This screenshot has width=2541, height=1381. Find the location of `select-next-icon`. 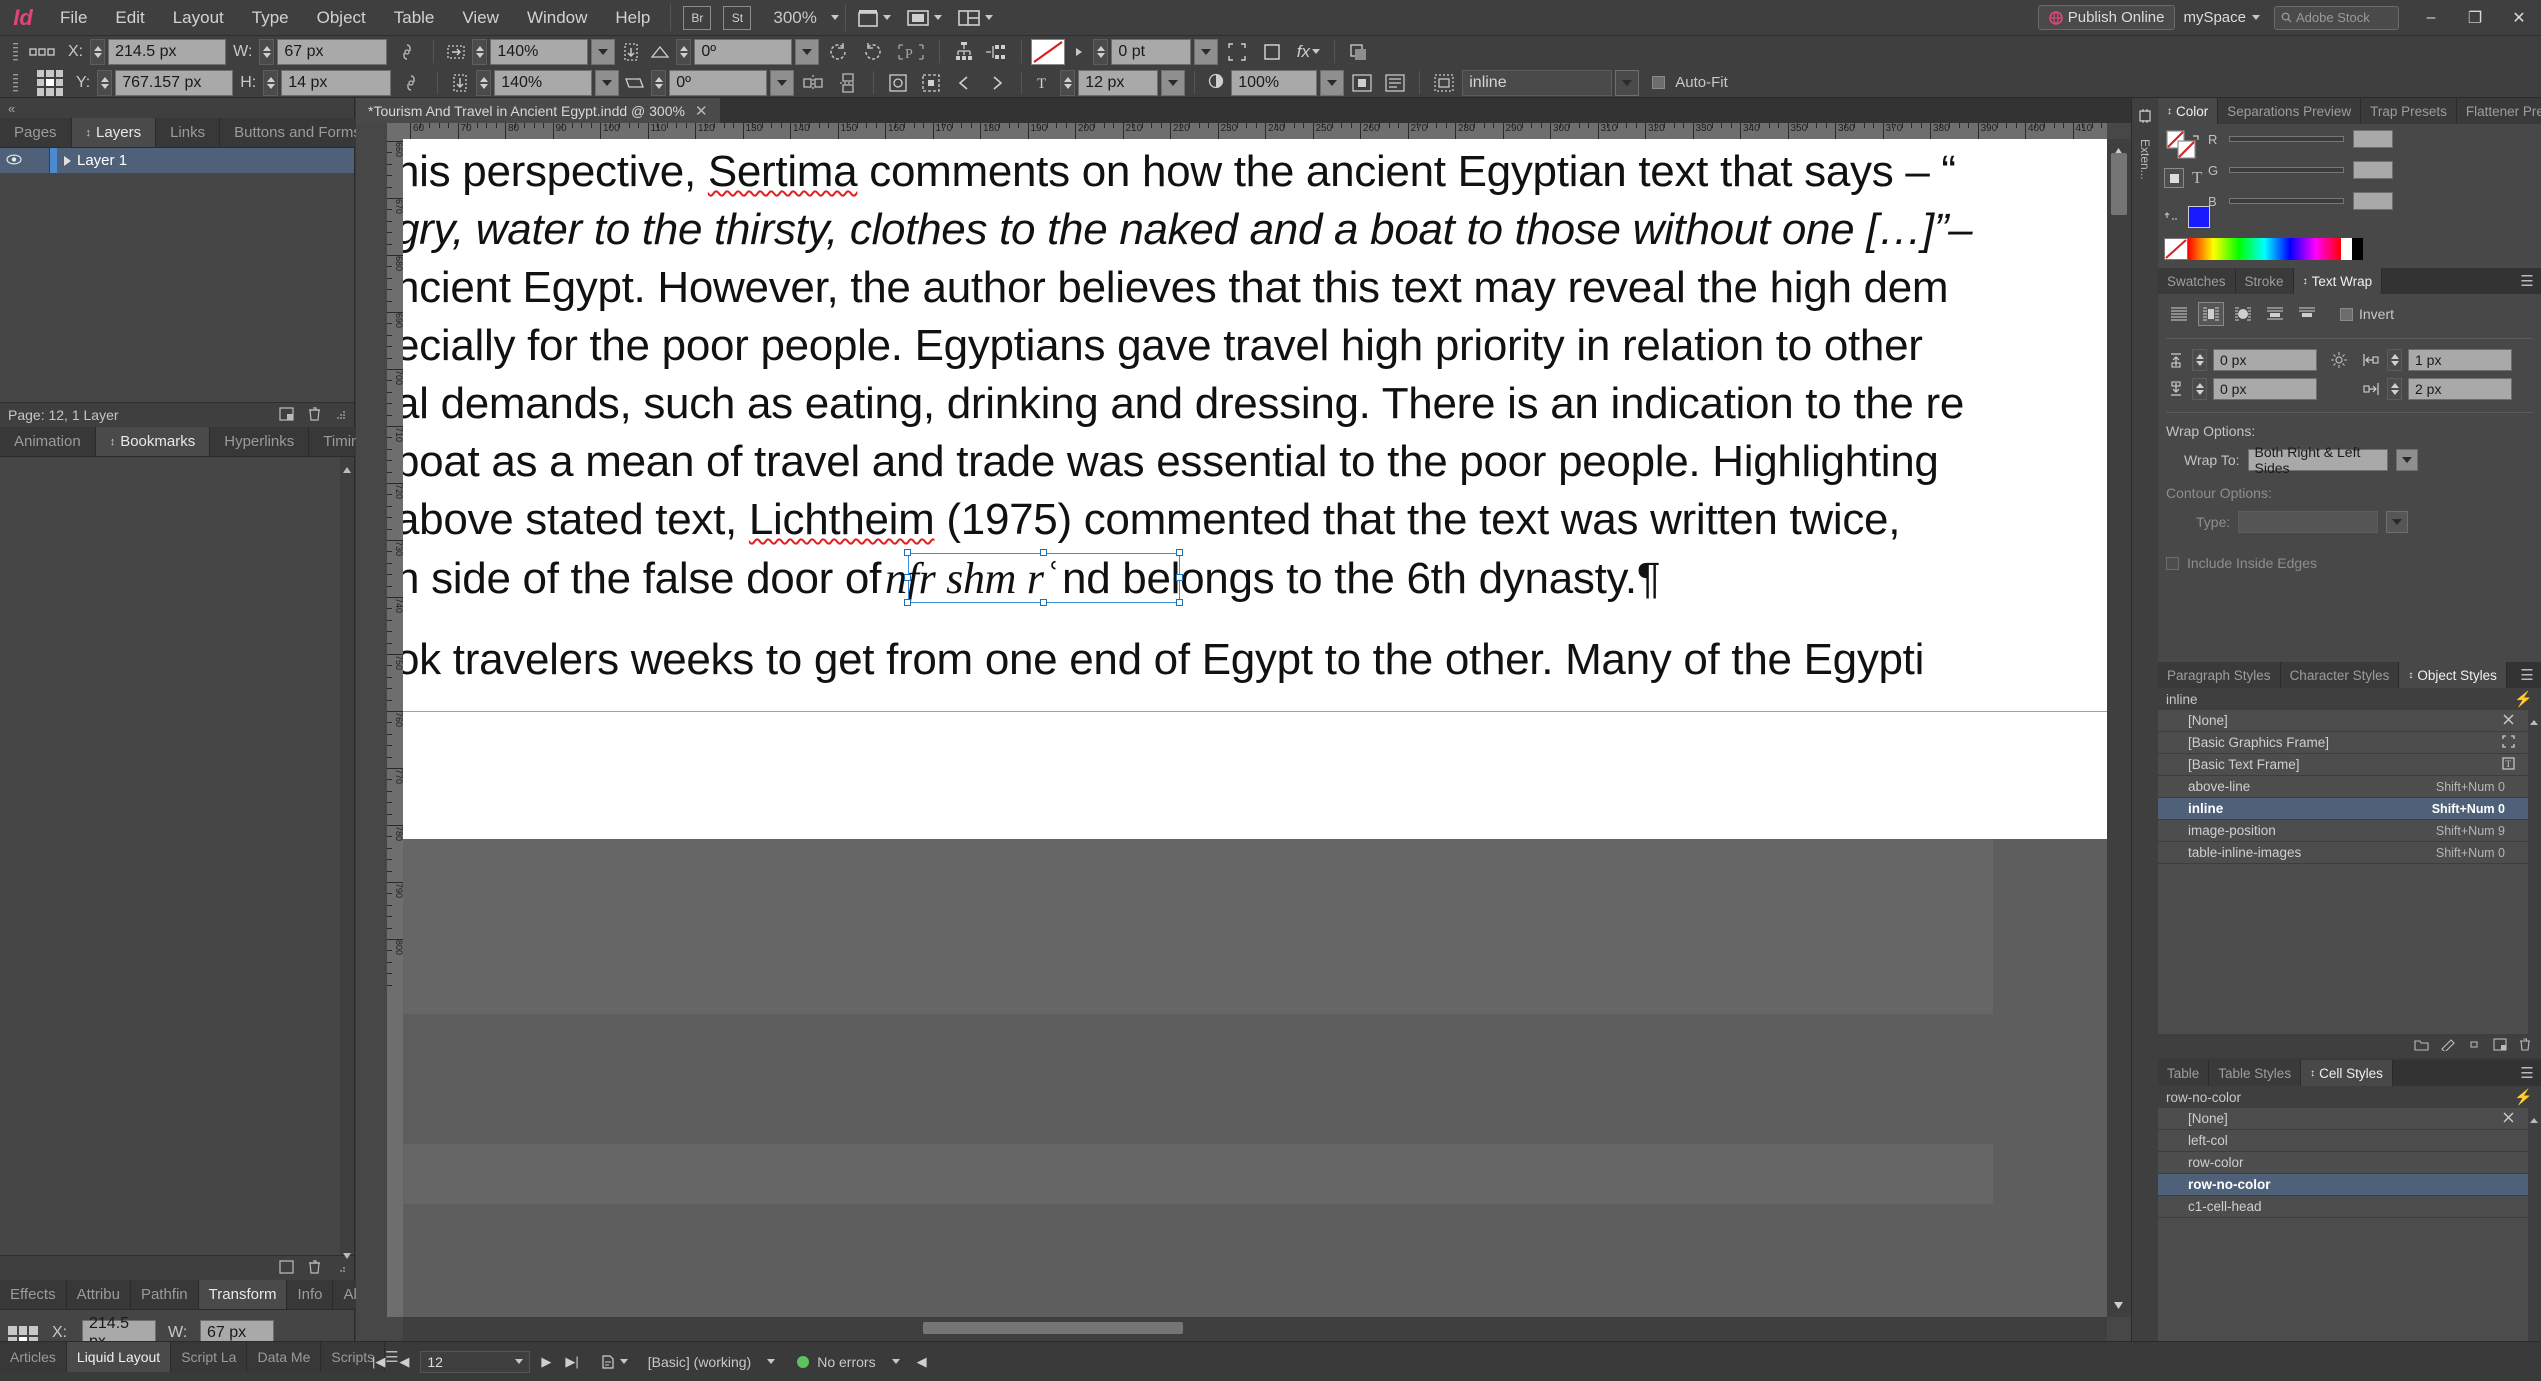

select-next-icon is located at coordinates (997, 83).